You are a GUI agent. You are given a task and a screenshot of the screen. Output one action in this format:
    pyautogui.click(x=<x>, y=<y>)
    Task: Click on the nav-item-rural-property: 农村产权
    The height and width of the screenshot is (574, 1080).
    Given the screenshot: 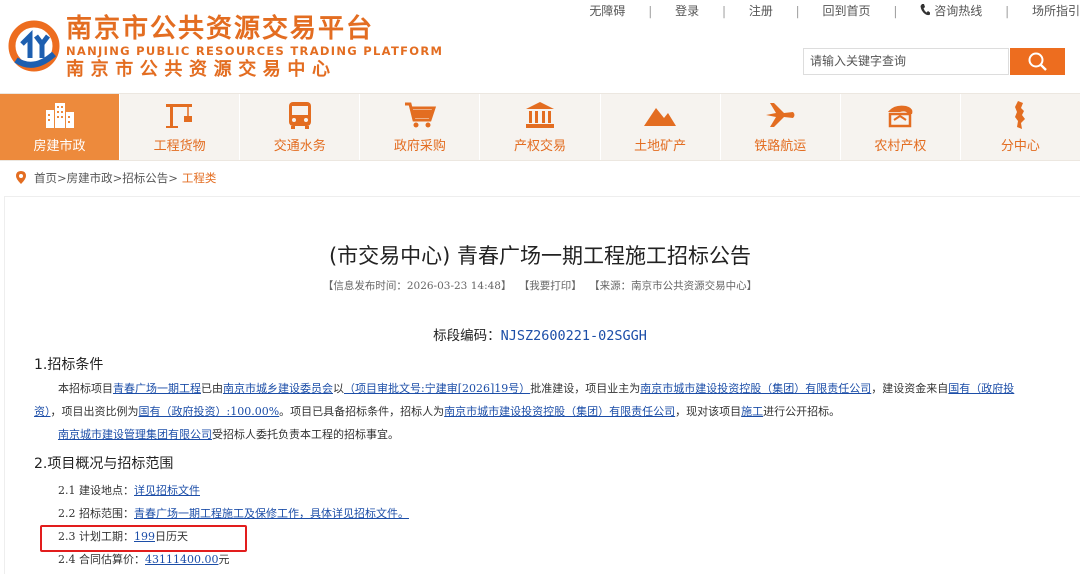 What is the action you would take?
    pyautogui.click(x=901, y=127)
    